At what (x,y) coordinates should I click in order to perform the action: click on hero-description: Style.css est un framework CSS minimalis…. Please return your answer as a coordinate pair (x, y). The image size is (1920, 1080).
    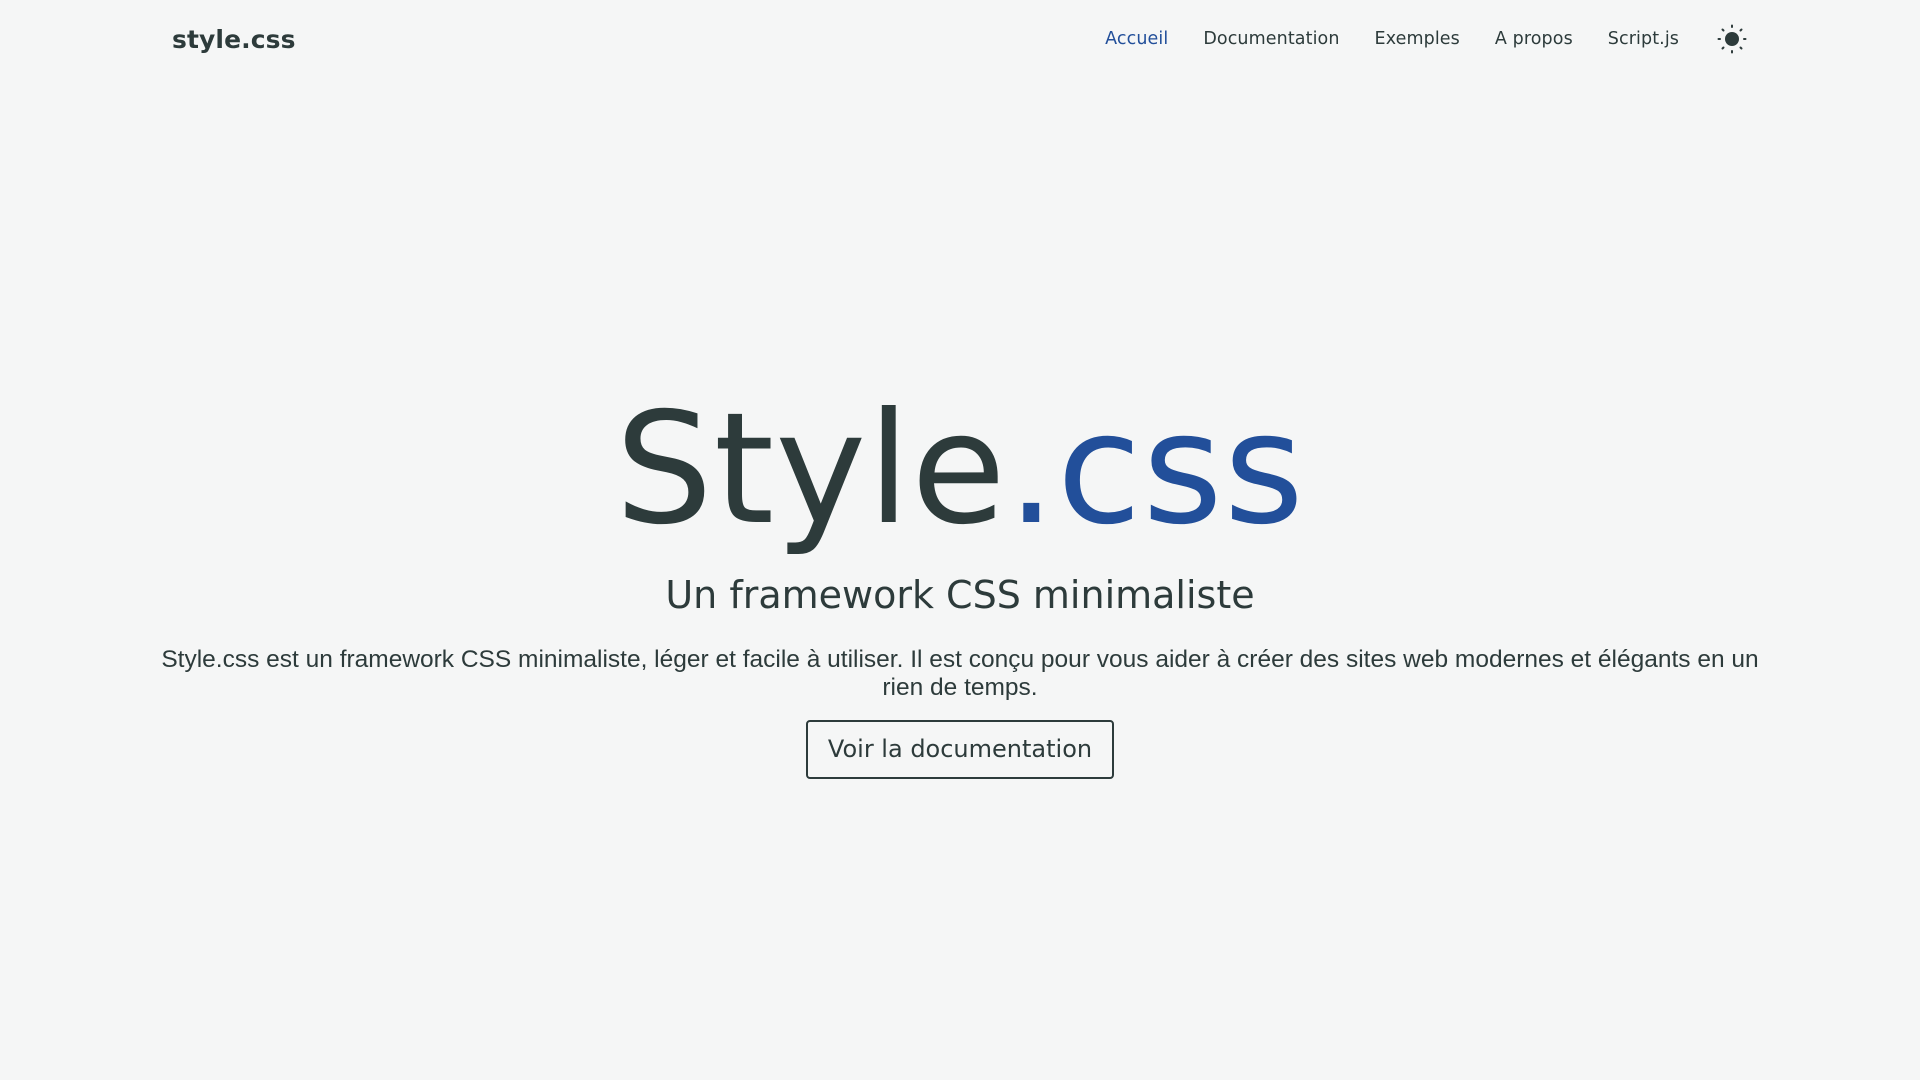
    Looking at the image, I should click on (960, 673).